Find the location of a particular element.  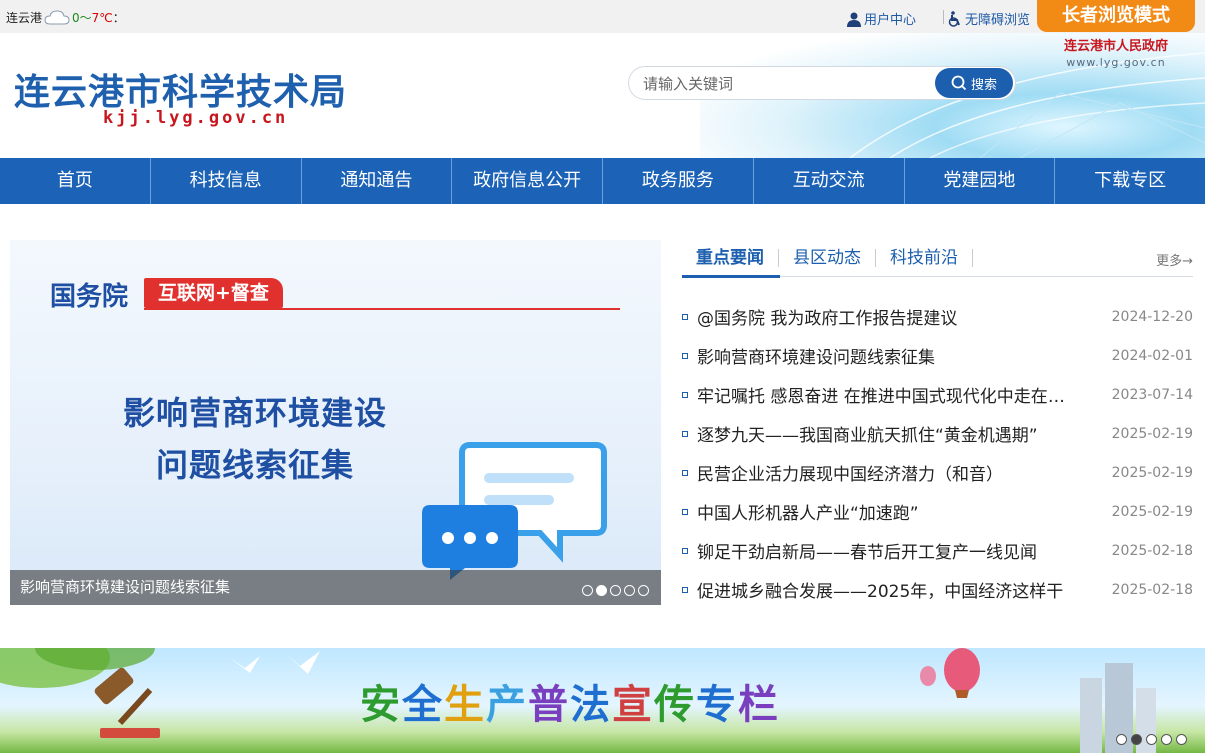

main-nav: 首页 科技信息 通知通告 政府信息公开 政务服务 互动交流 党建园地 下载专区 is located at coordinates (602, 181).